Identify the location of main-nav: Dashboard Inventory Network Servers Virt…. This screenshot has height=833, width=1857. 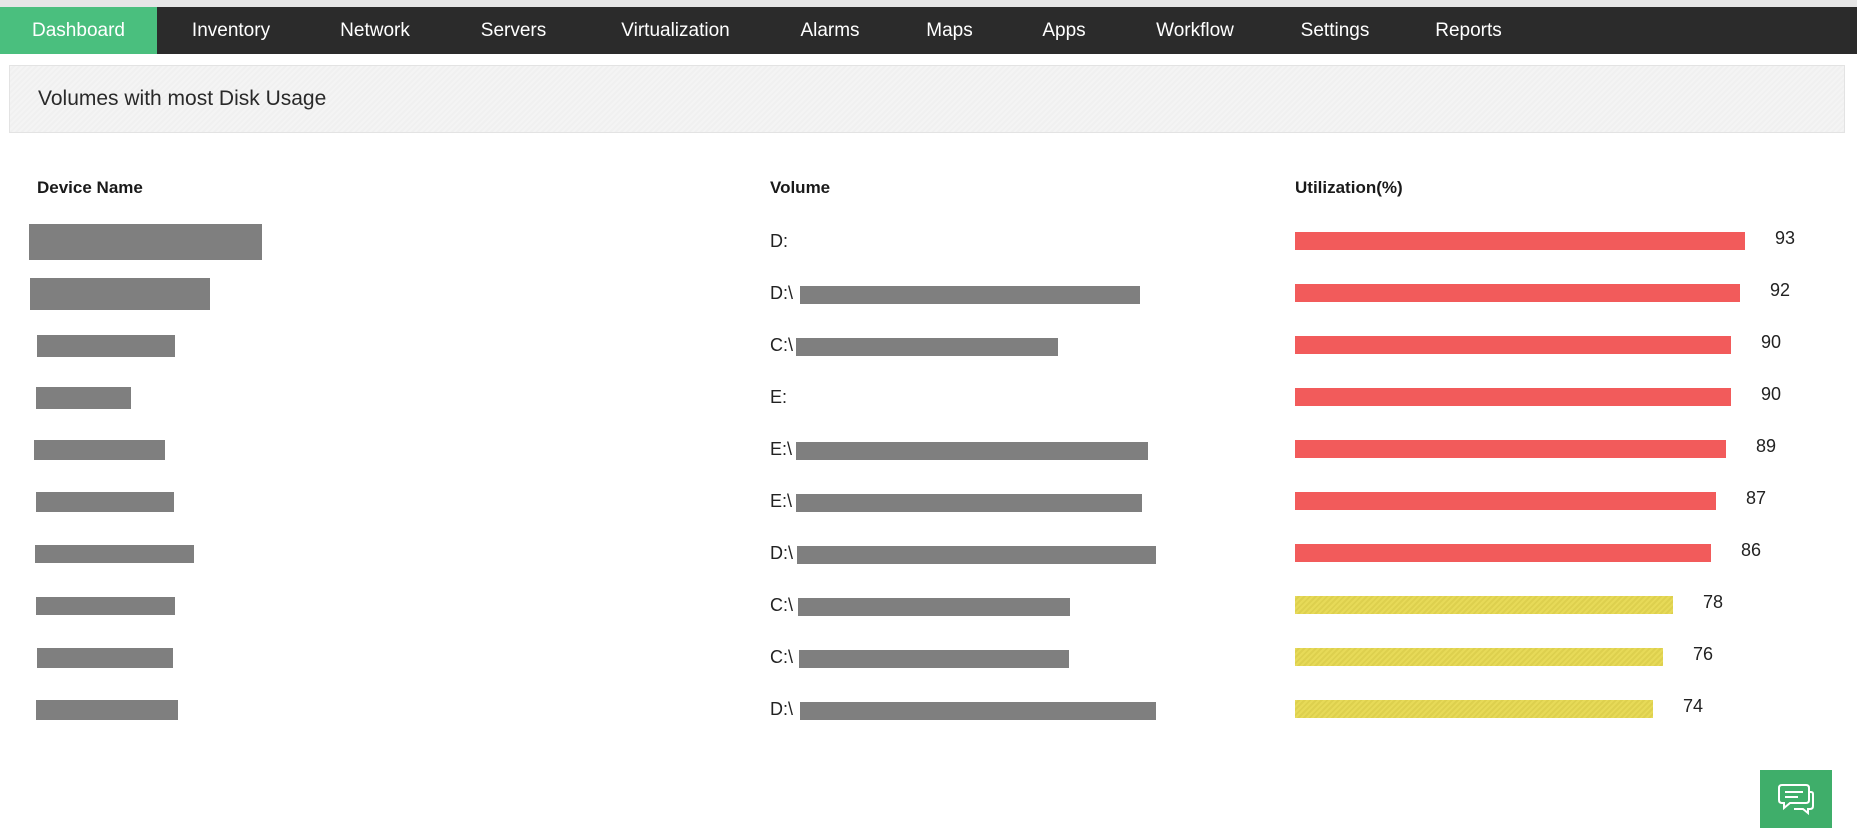
(928, 30).